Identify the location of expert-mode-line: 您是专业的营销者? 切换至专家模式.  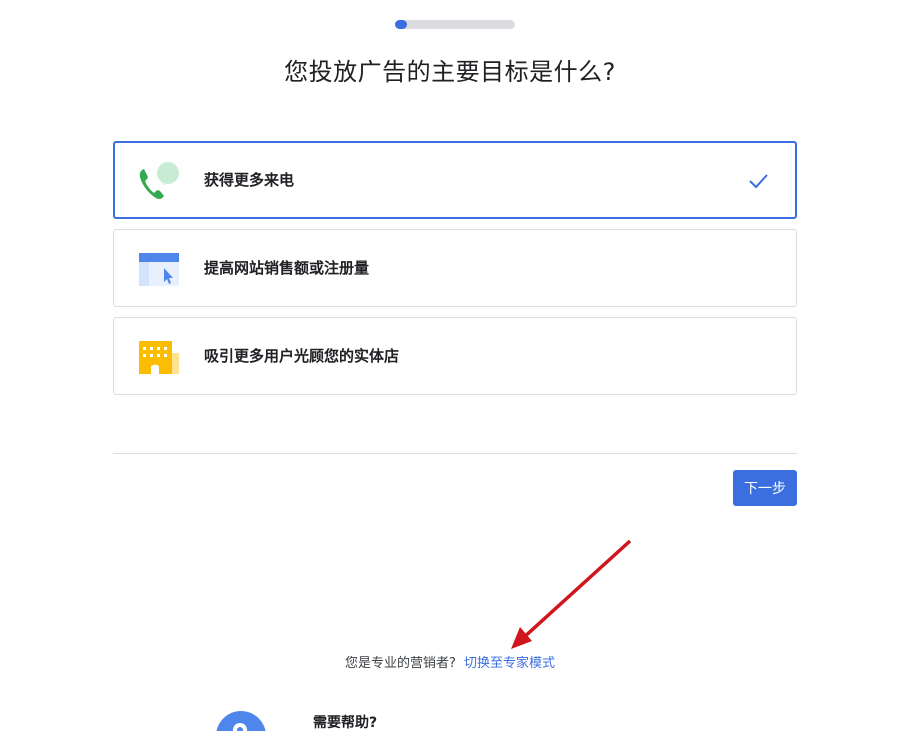
(450, 661).